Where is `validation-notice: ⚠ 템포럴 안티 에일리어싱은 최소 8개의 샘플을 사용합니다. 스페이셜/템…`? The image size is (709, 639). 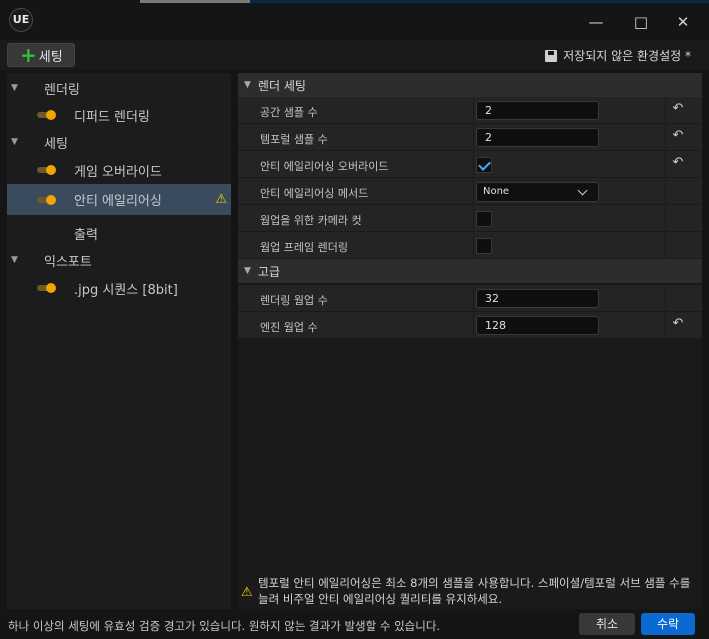 validation-notice: ⚠ 템포럴 안티 에일리어싱은 최소 8개의 샘플을 사용합니다. 스페이셜/템… is located at coordinates (470, 591).